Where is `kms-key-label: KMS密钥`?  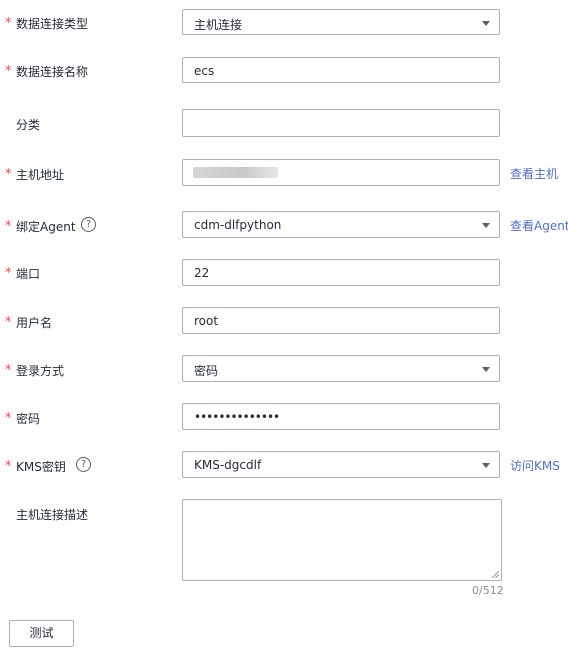 kms-key-label: KMS密钥 is located at coordinates (41, 467).